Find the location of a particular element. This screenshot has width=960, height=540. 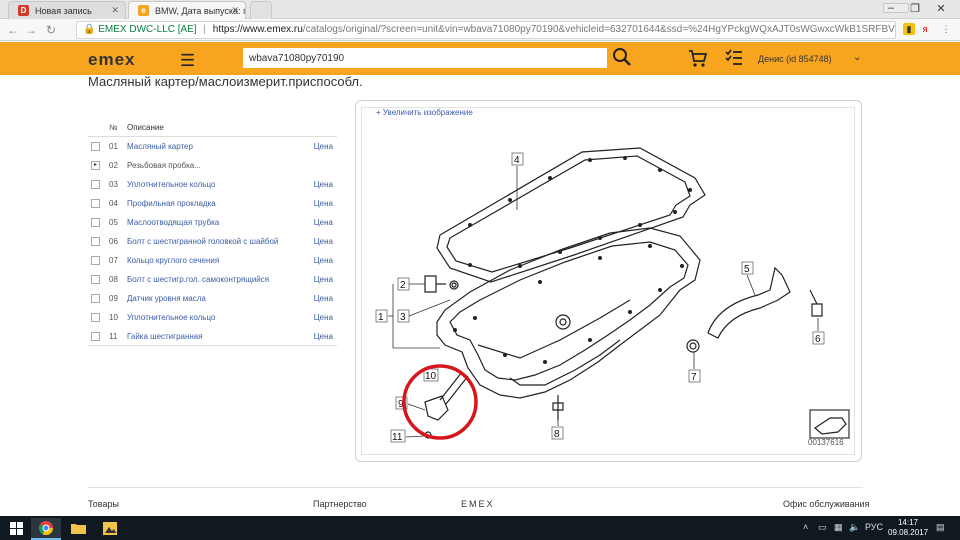

callout-8: 8 is located at coordinates (557, 433).